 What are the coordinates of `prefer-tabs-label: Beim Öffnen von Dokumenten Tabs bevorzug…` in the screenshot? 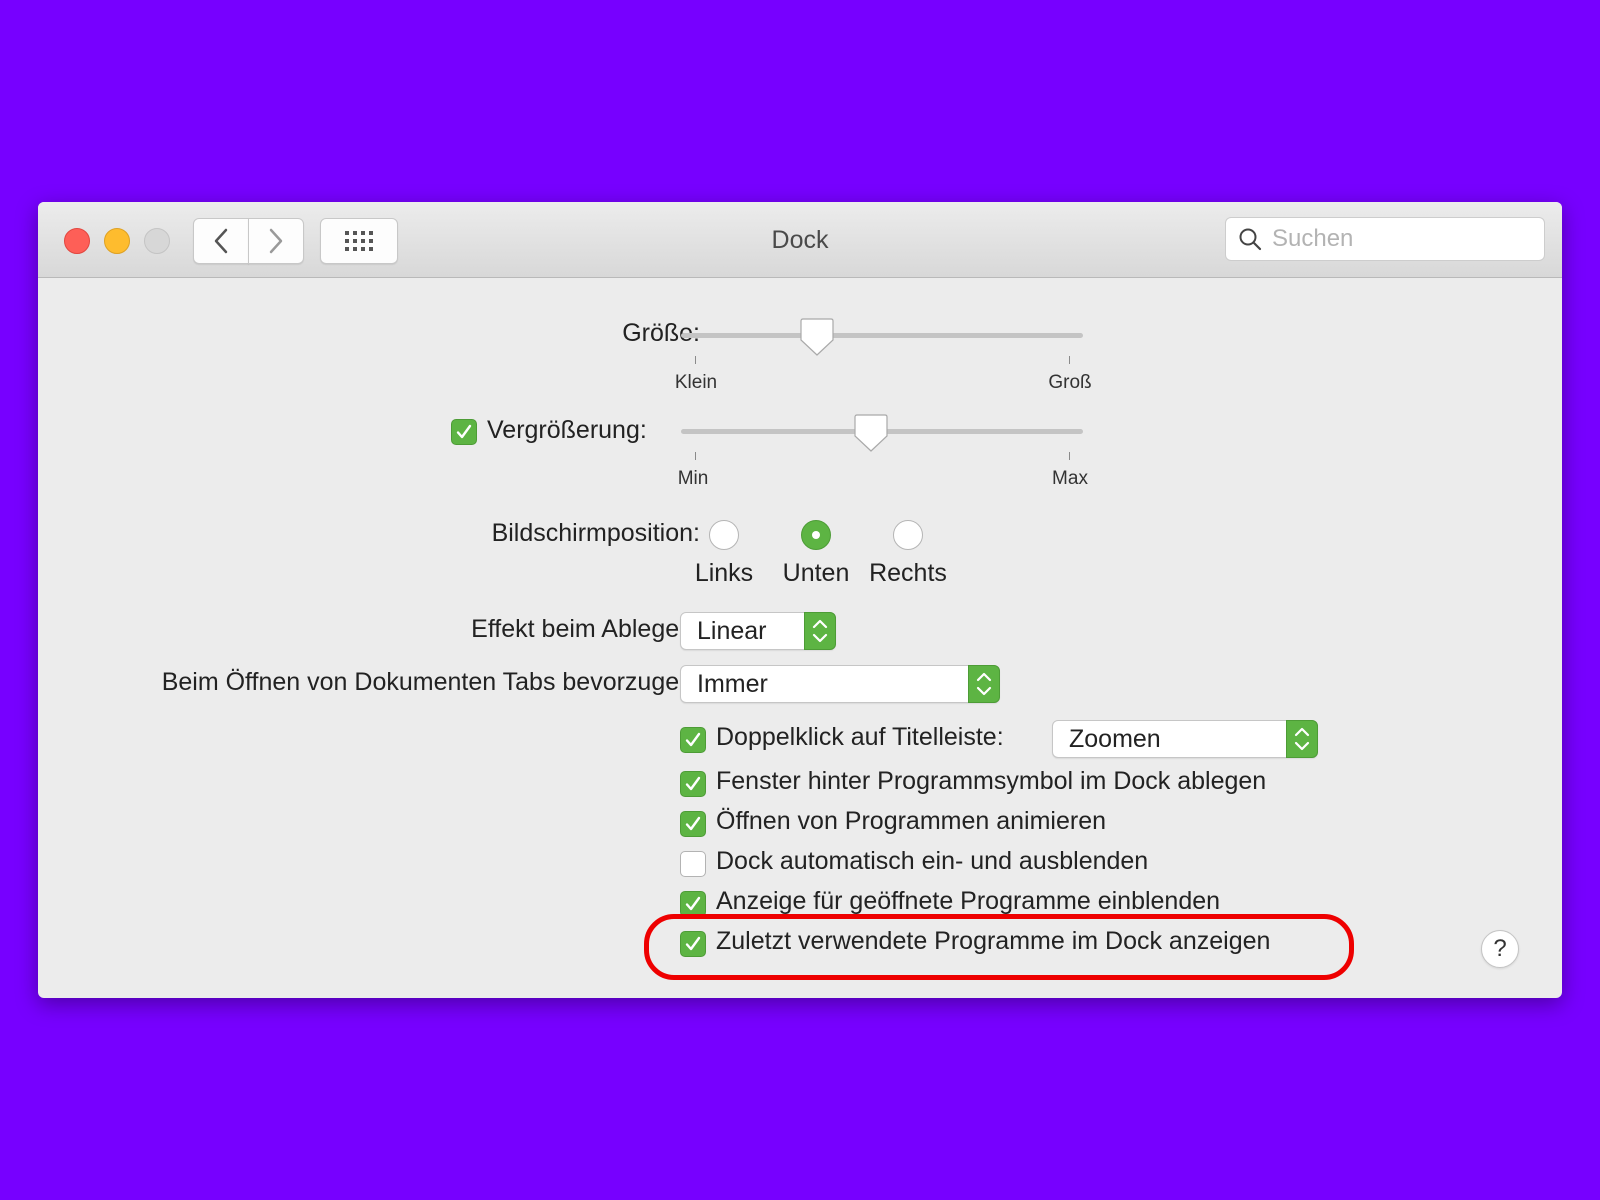 It's located at (430, 682).